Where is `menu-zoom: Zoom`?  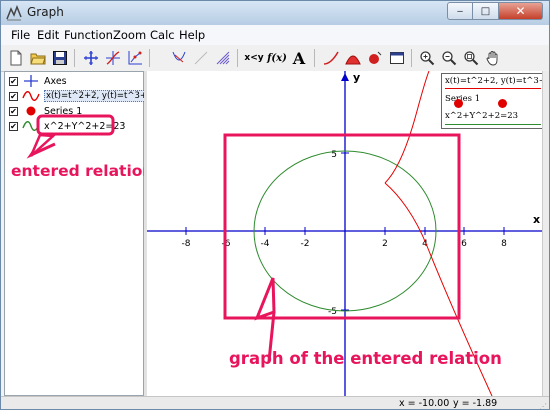
menu-zoom: Zoom is located at coordinates (129, 35).